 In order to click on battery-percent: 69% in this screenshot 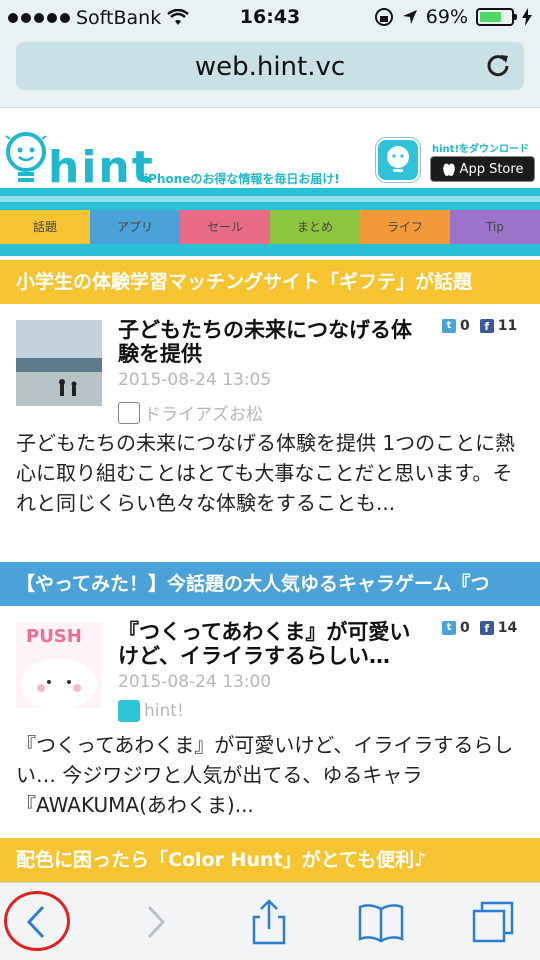, I will do `click(446, 17)`.